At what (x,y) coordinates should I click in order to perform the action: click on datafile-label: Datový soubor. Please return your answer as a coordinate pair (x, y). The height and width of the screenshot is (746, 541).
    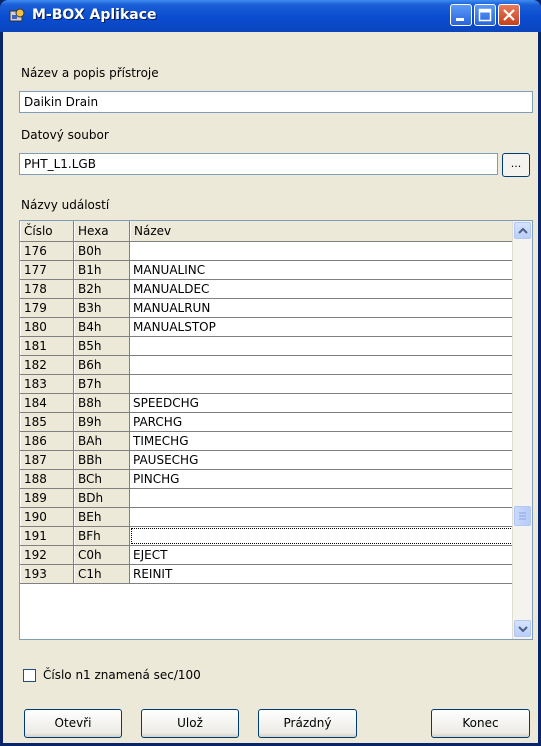
    Looking at the image, I should click on (65, 135).